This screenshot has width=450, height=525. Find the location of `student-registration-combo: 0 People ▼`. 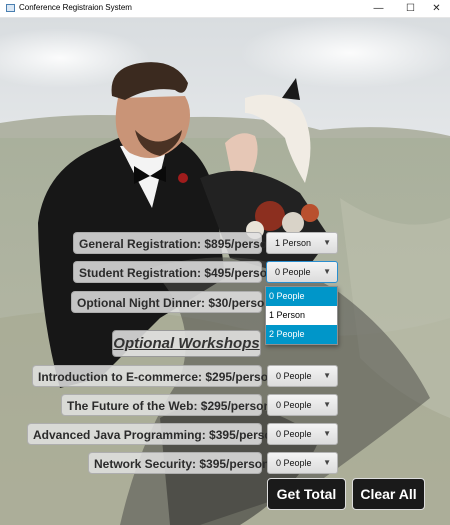

student-registration-combo: 0 People ▼ is located at coordinates (302, 272).